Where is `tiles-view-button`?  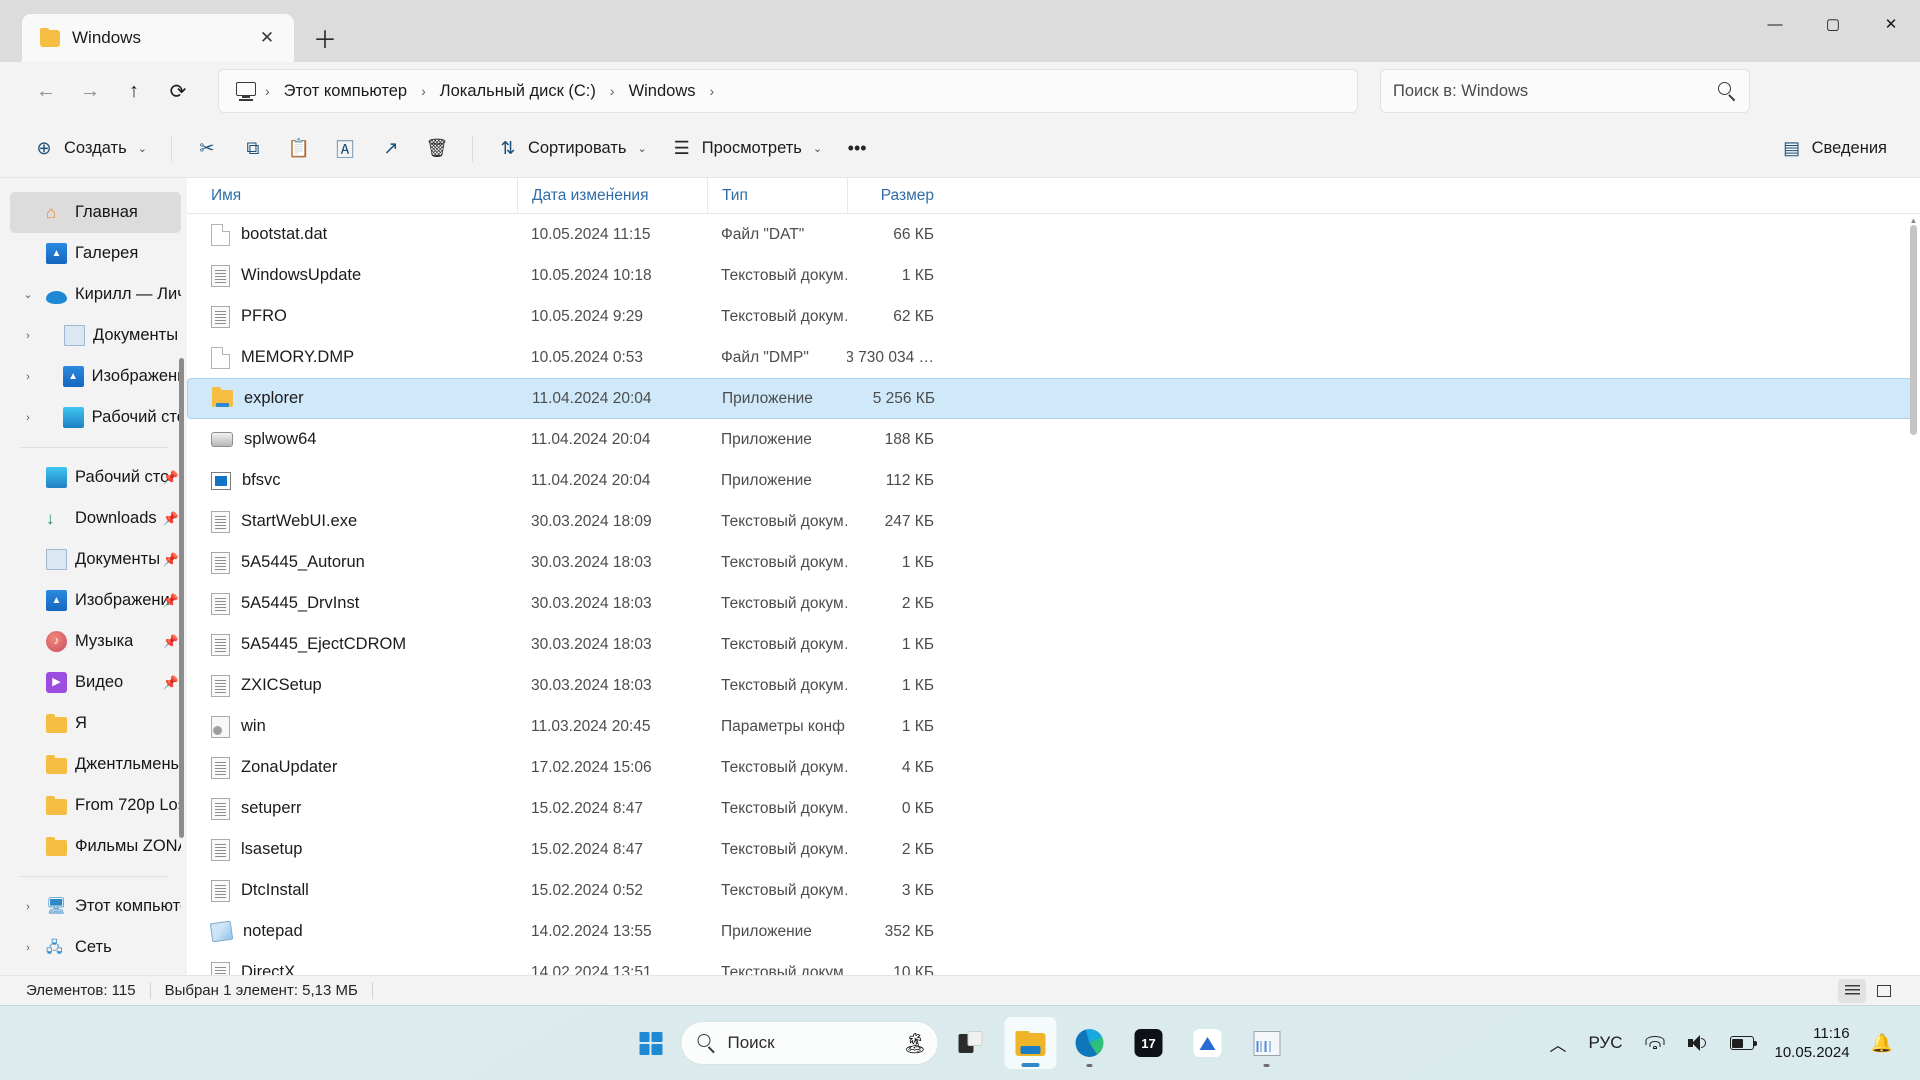 tiles-view-button is located at coordinates (1884, 991).